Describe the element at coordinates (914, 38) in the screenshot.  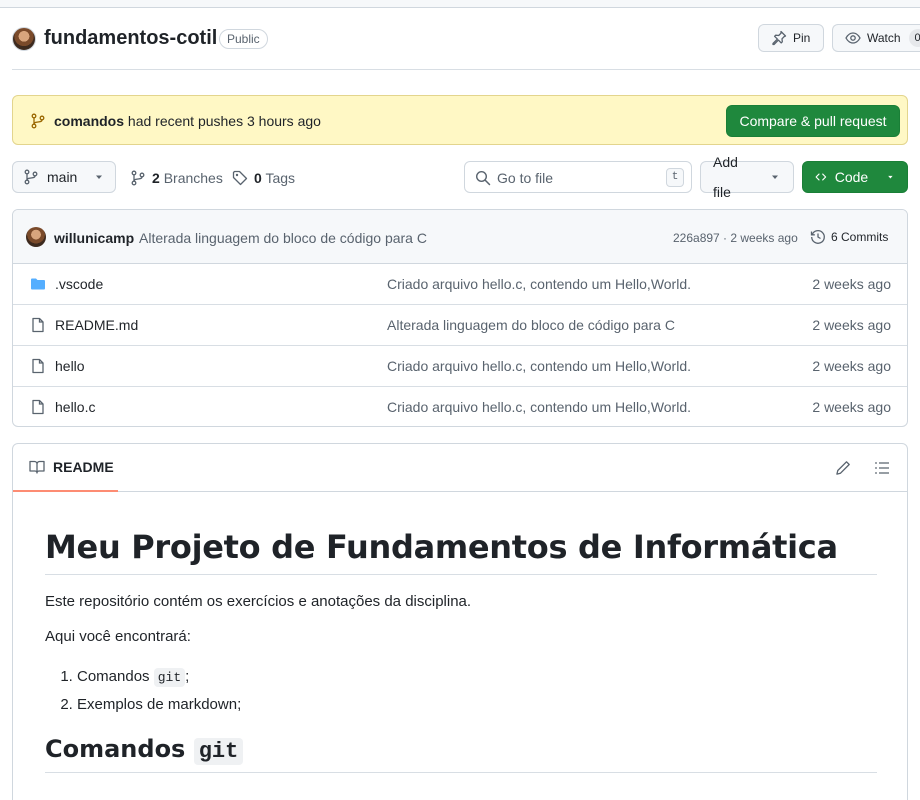
I see `watch-count: 0` at that location.